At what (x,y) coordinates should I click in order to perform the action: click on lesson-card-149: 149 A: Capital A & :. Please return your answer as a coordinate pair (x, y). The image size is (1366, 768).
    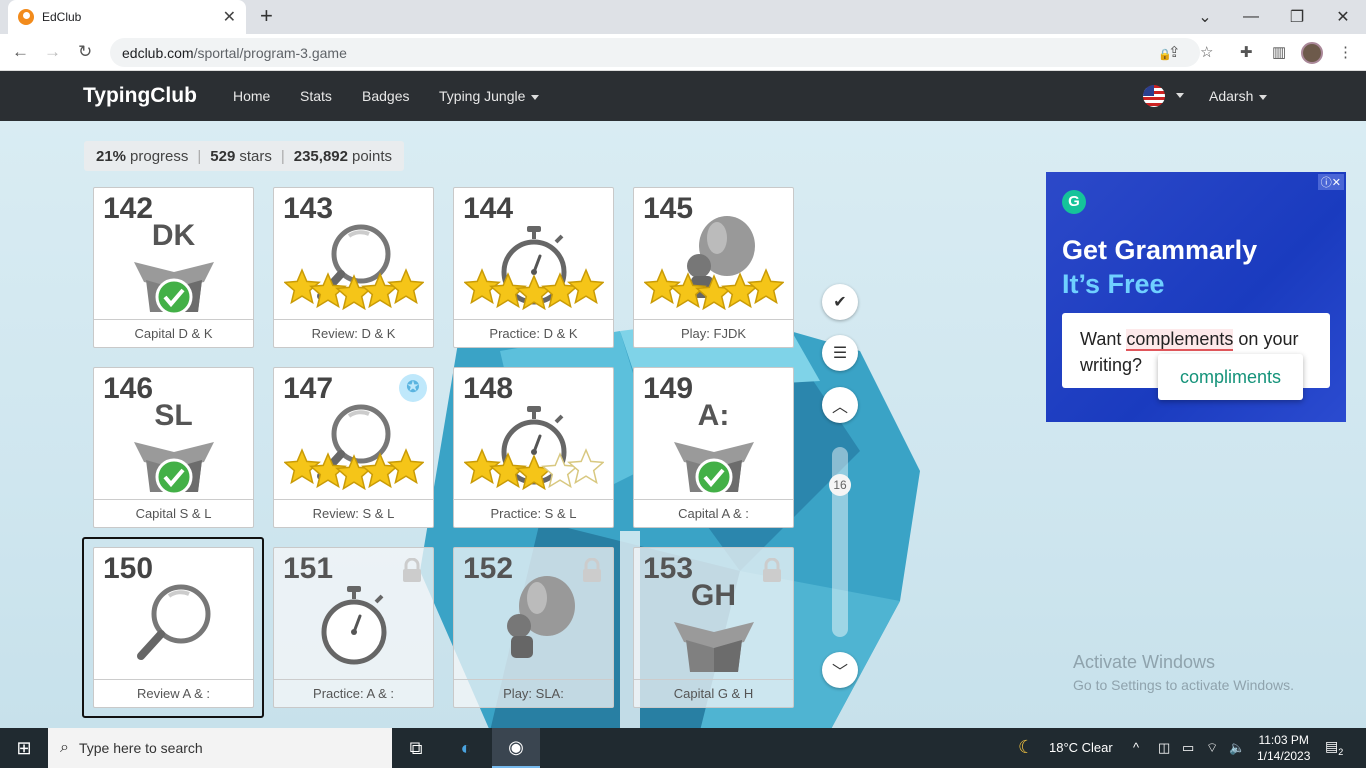
    Looking at the image, I should click on (713, 447).